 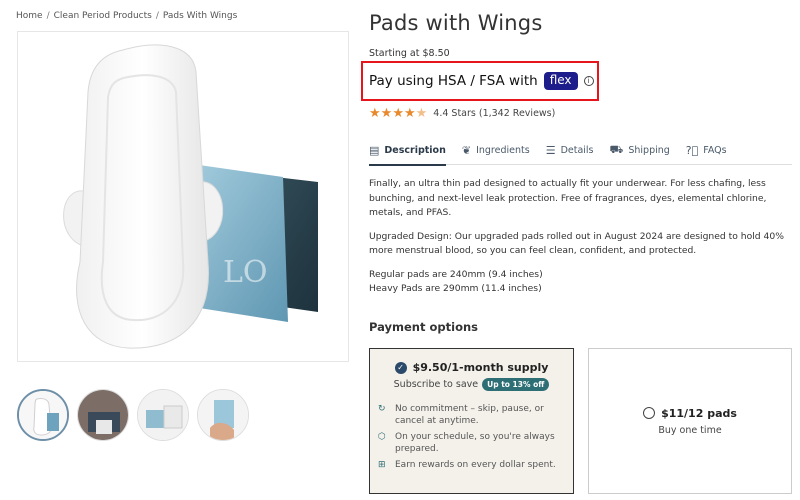 I want to click on payment-options-title: Payment options, so click(x=423, y=327).